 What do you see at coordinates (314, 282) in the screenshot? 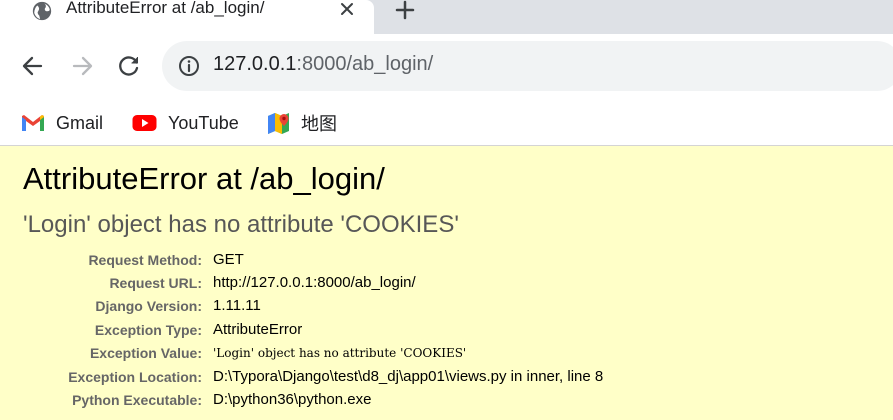
I see `meta-value: http://127.0.0.1:8000/ab_login/` at bounding box center [314, 282].